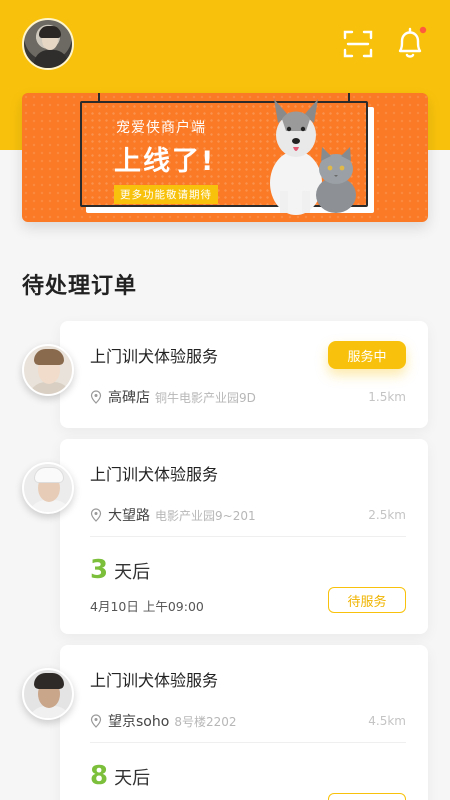 The width and height of the screenshot is (450, 800). I want to click on order-card: 上门训犬体验服务 服务中 高碑店 铜牛电影产业园9D 1.5km, so click(244, 374).